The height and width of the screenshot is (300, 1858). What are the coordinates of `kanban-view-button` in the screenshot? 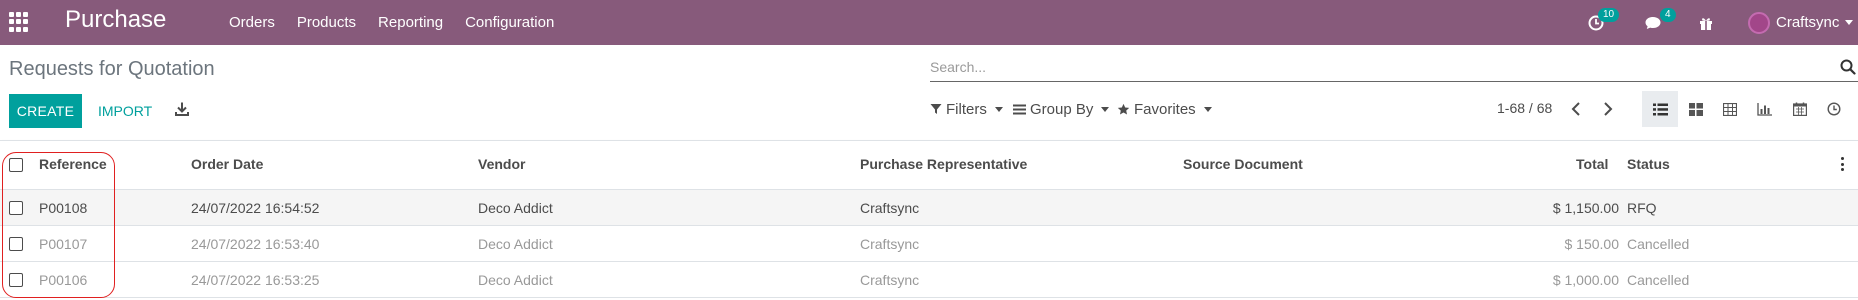 It's located at (1696, 109).